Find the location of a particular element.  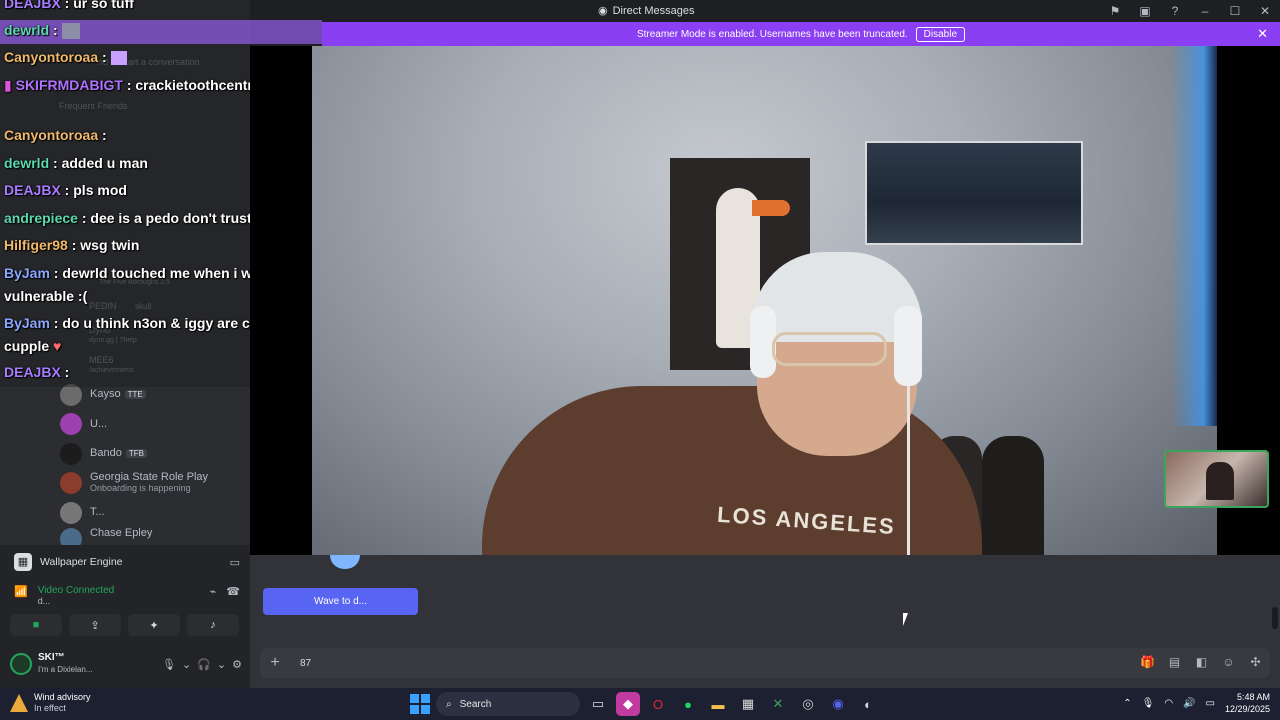

dm-item: Bando TFB is located at coordinates (154, 454).